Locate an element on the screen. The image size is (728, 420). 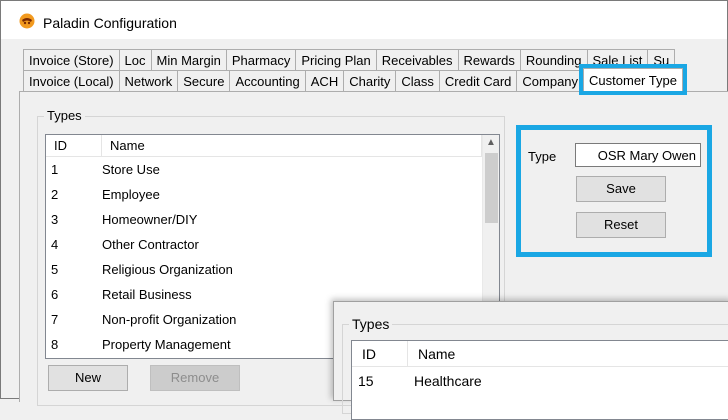
row-id: 2 is located at coordinates (55, 194).